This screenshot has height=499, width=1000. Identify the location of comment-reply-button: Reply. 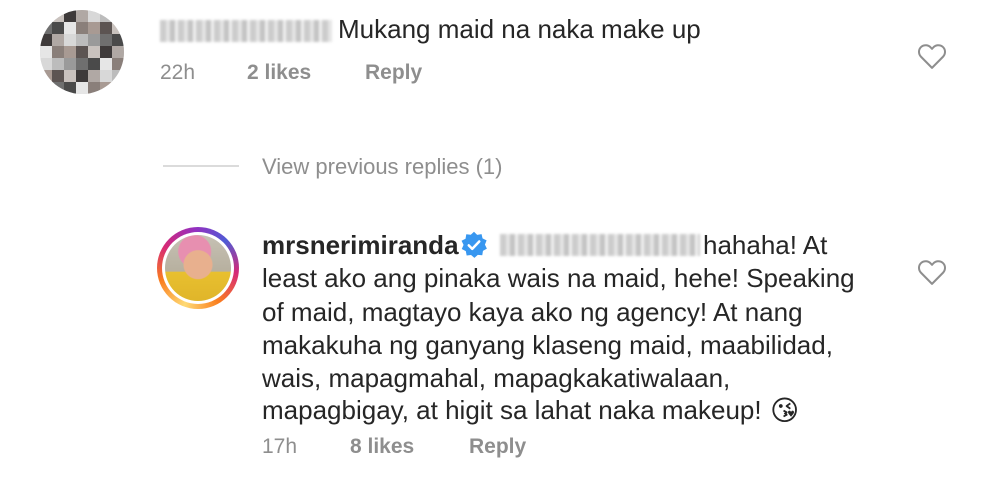
(393, 73).